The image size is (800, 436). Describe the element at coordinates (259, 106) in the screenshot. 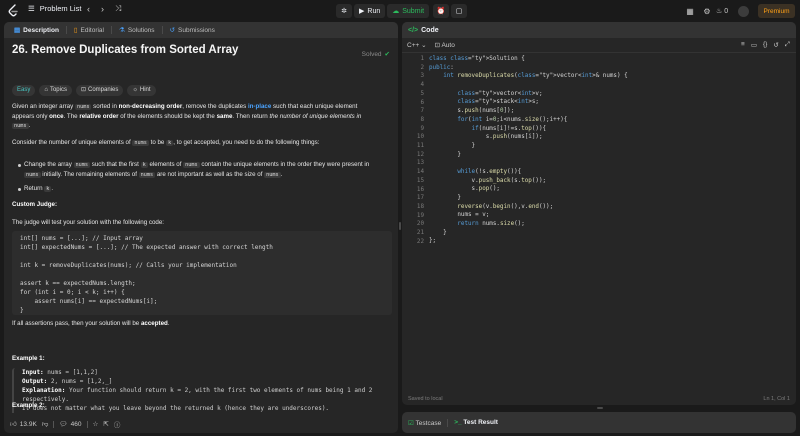

I see `in-place-link: in-place` at that location.